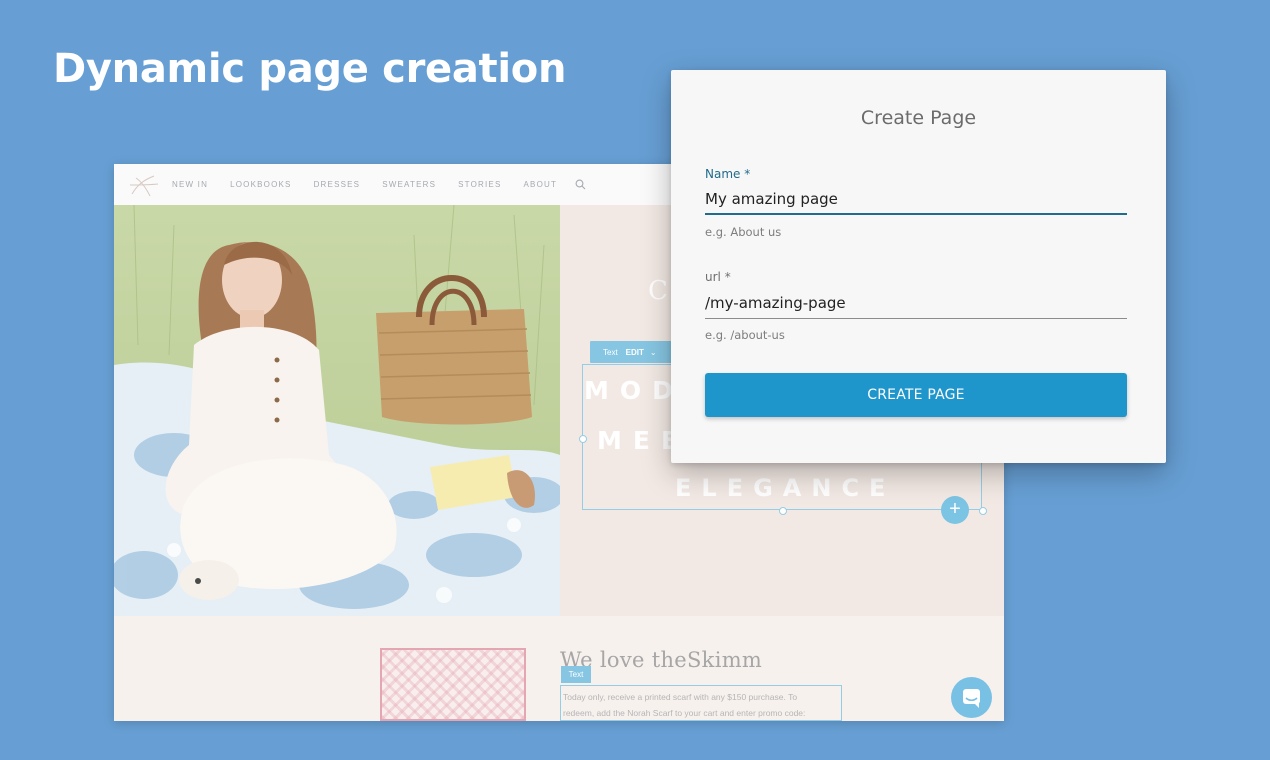 This screenshot has height=760, width=1270. I want to click on hero-title: Dynamic page creation, so click(310, 69).